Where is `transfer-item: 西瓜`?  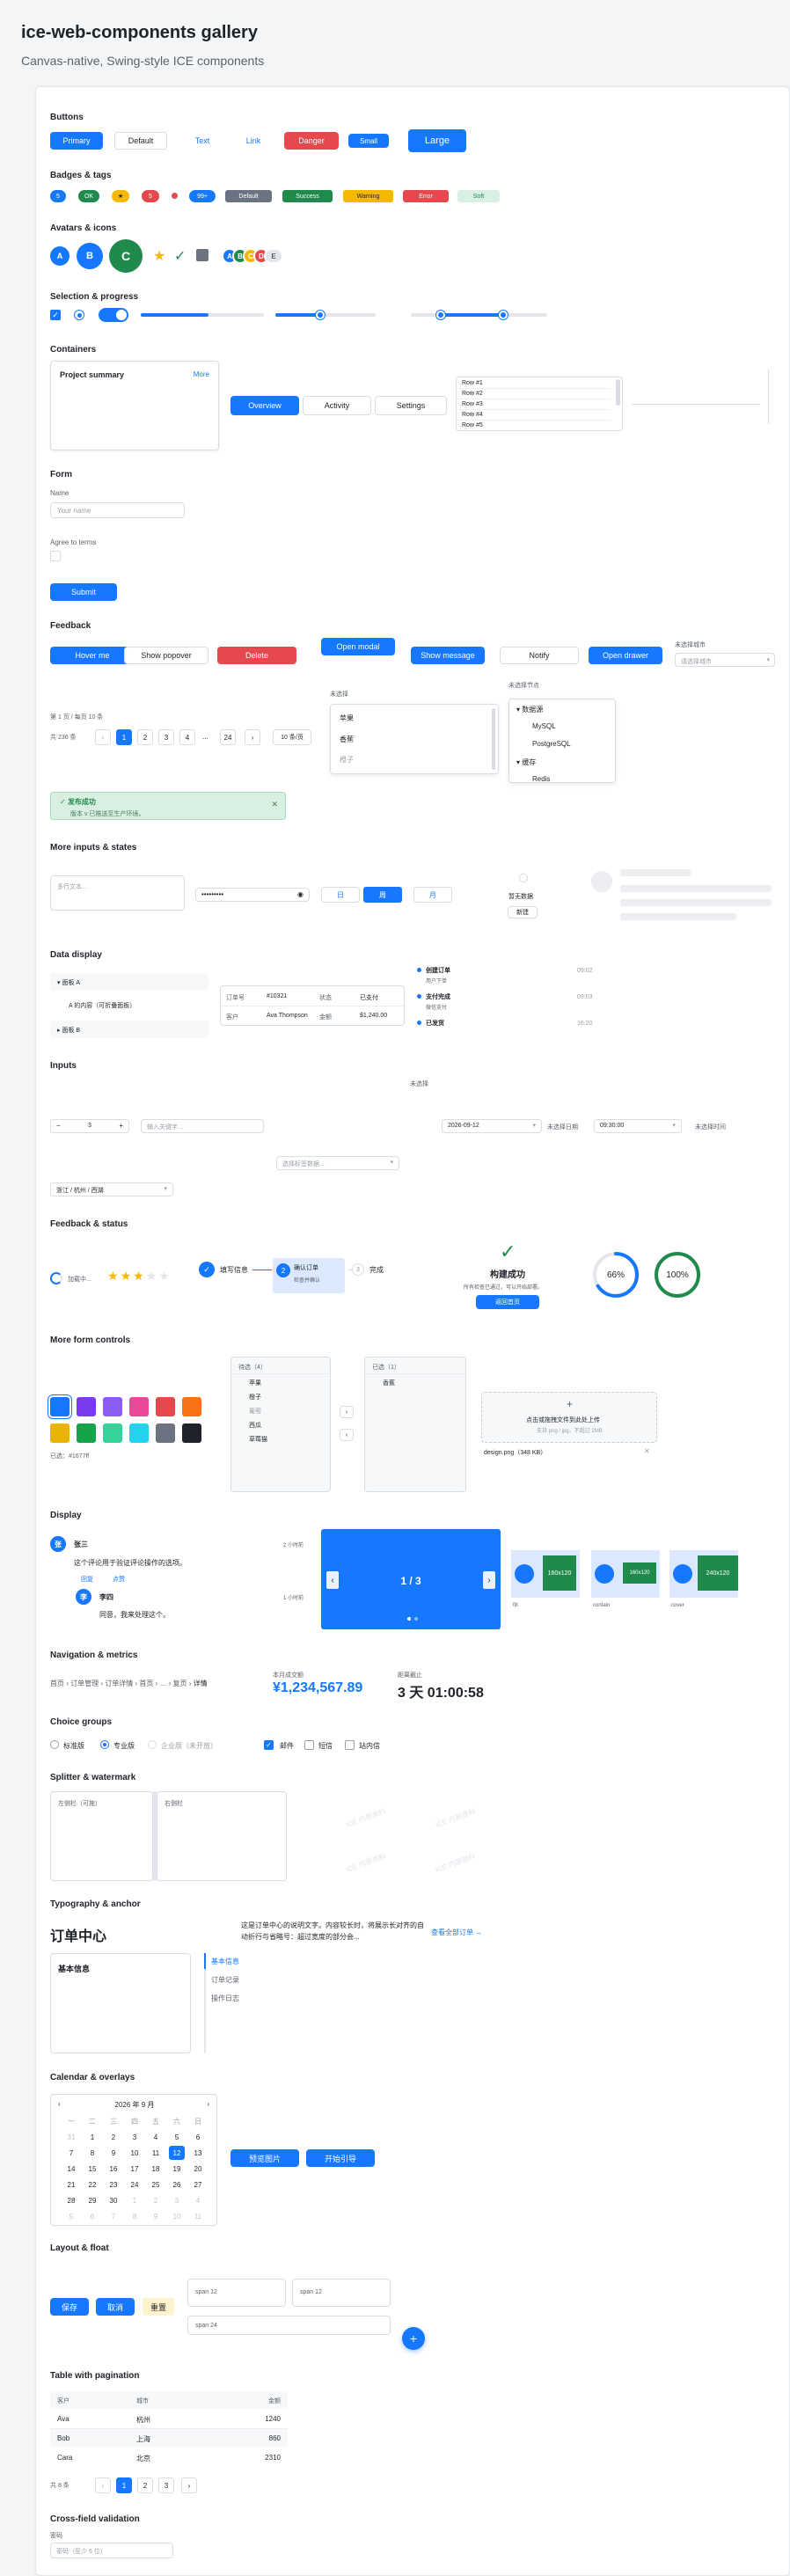
transfer-item: 西瓜 is located at coordinates (255, 1425).